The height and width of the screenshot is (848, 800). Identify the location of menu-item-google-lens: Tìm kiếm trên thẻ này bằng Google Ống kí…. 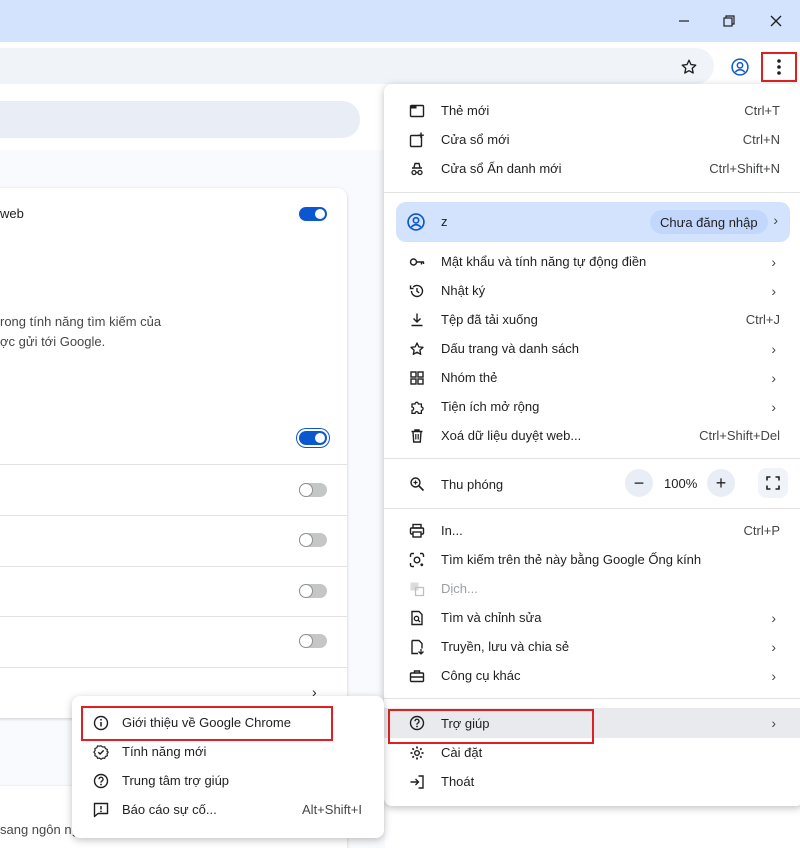
(592, 559).